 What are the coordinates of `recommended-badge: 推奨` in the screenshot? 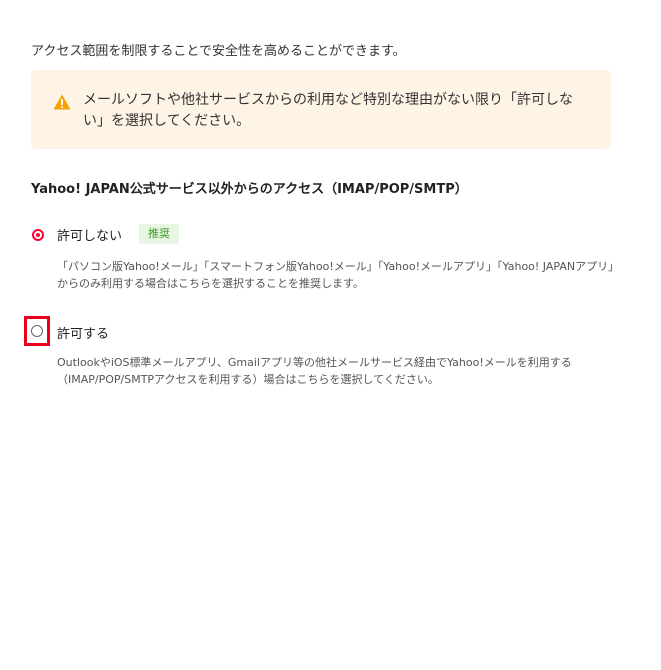 It's located at (159, 234).